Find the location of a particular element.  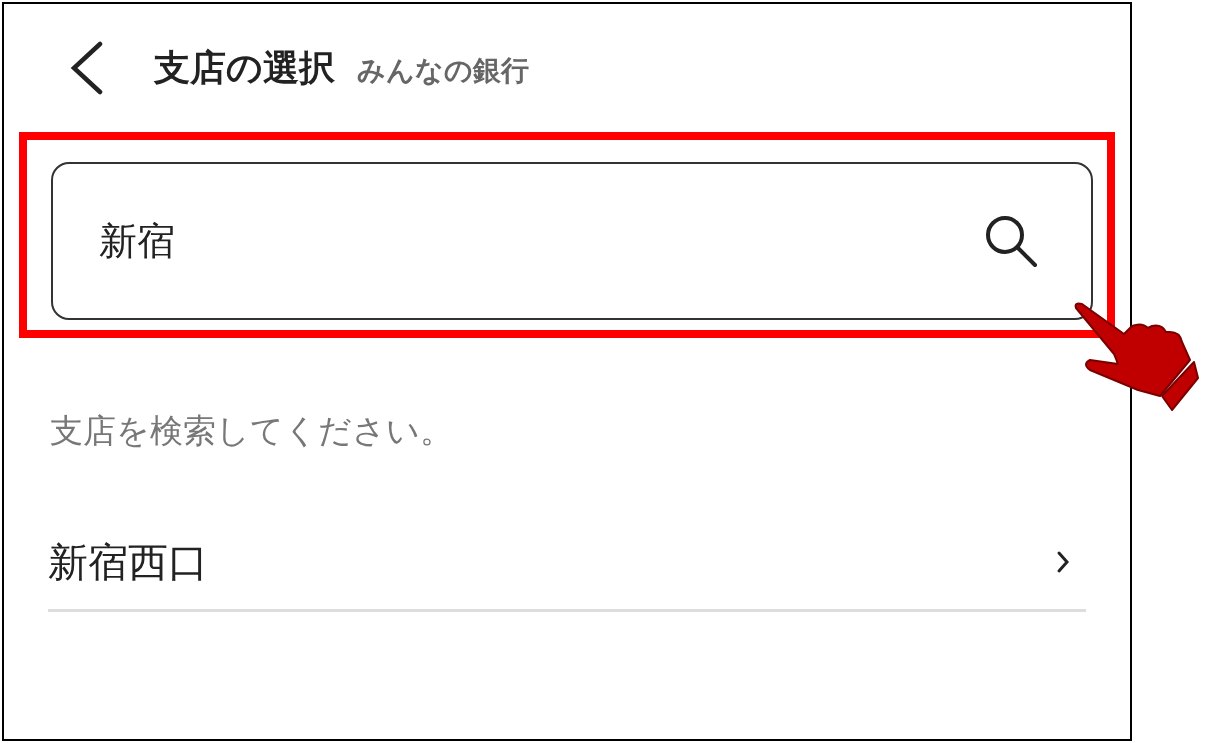

search-icon is located at coordinates (1011, 241).